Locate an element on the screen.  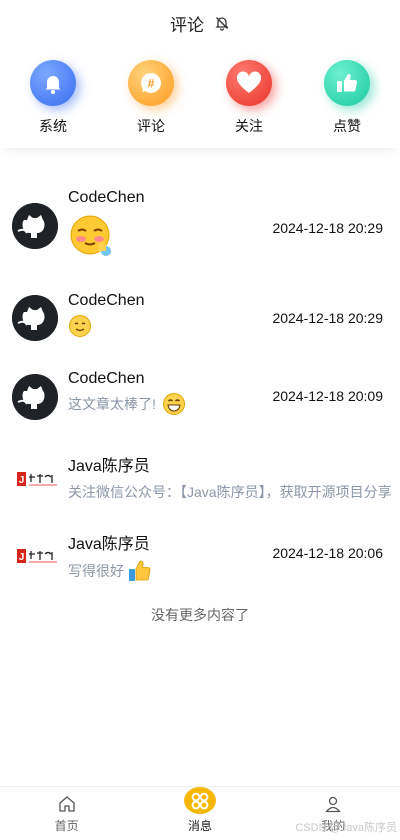
watermark: CSDN @Java陈序员 is located at coordinates (346, 828).